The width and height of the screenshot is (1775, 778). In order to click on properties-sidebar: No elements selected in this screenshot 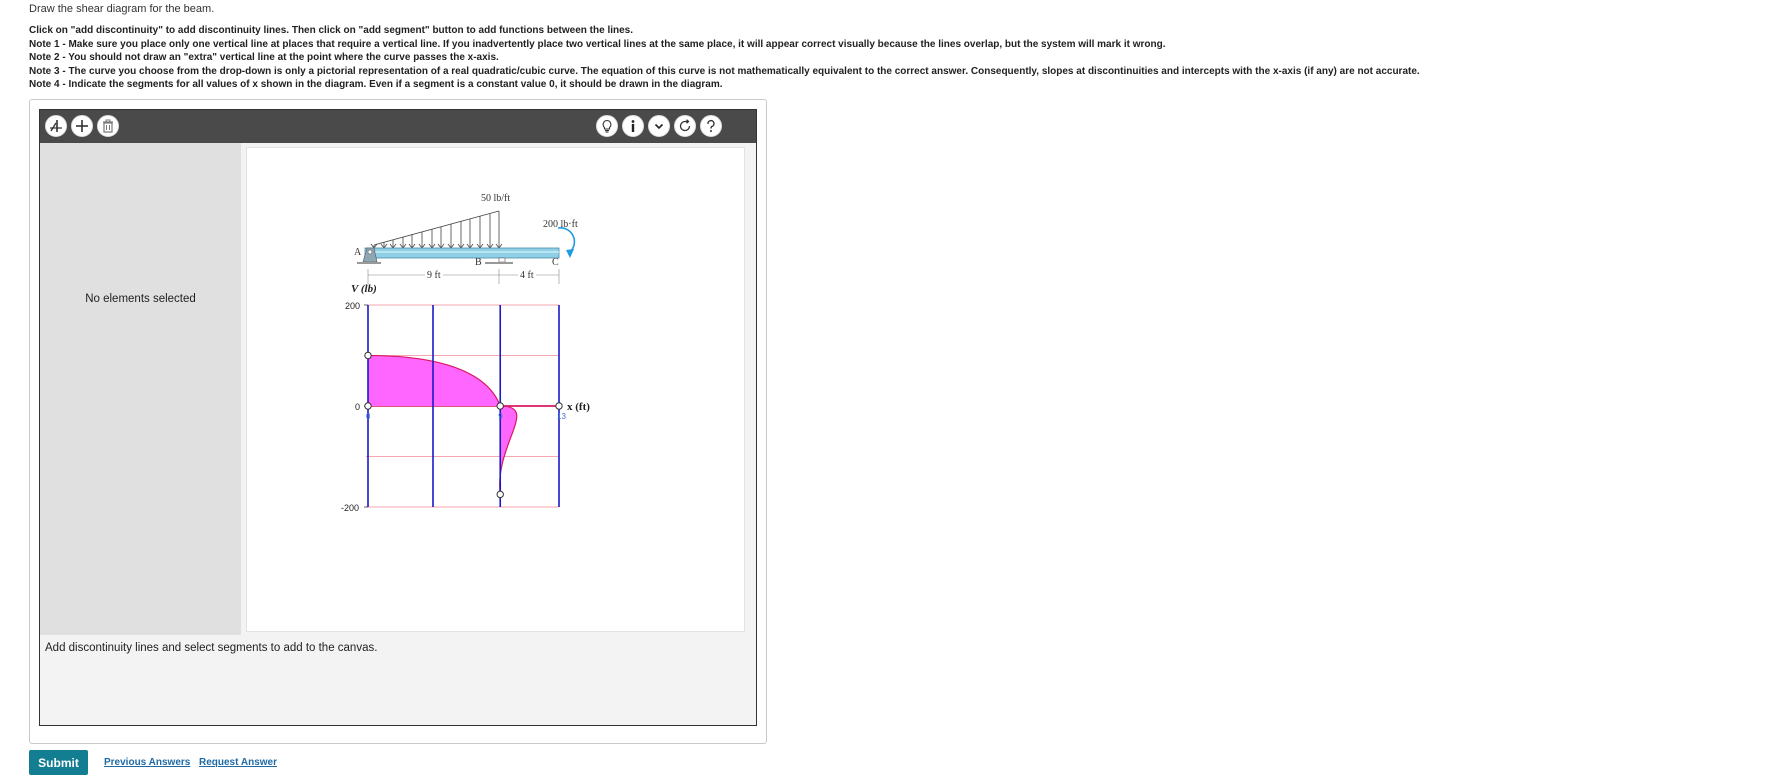, I will do `click(140, 389)`.